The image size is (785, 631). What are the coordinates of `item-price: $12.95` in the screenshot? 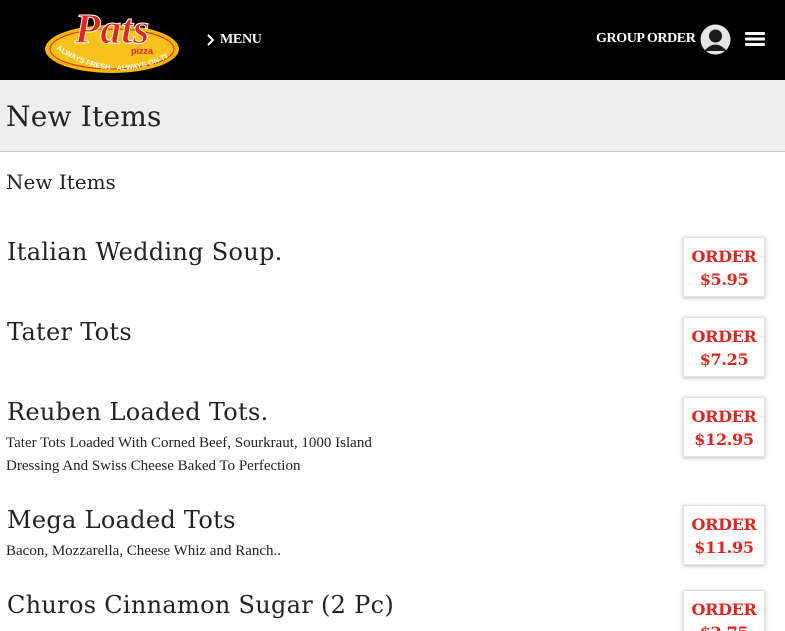 It's located at (724, 439).